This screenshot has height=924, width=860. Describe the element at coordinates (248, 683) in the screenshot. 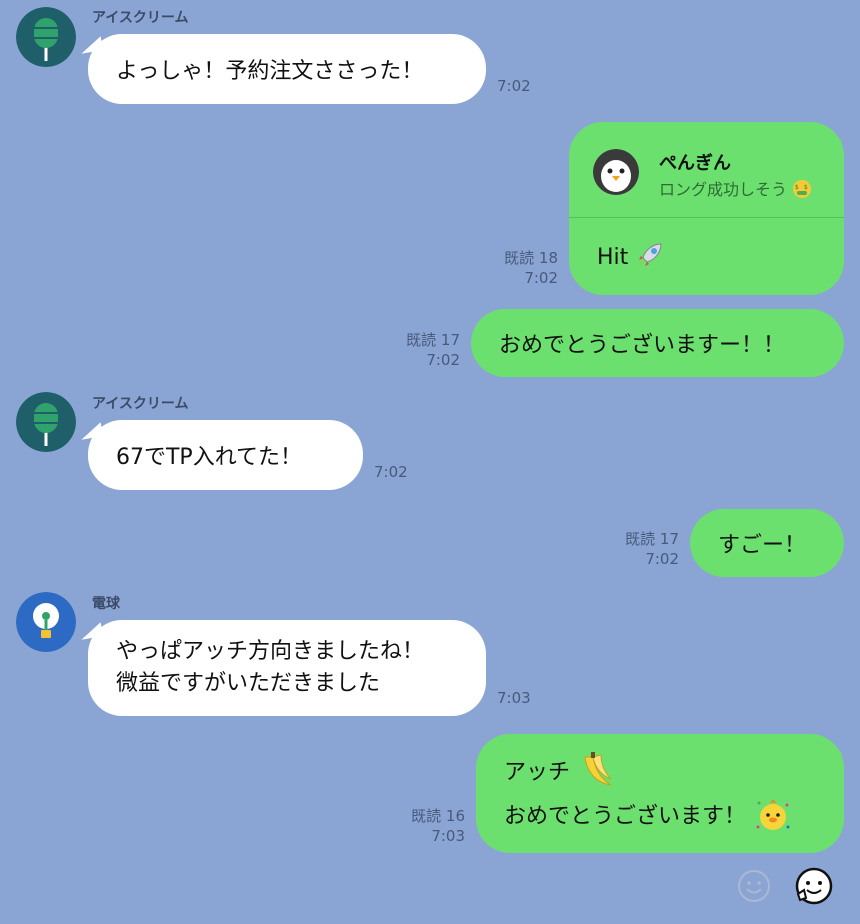

I see `message-text-line: 微益ですがいただきました` at that location.